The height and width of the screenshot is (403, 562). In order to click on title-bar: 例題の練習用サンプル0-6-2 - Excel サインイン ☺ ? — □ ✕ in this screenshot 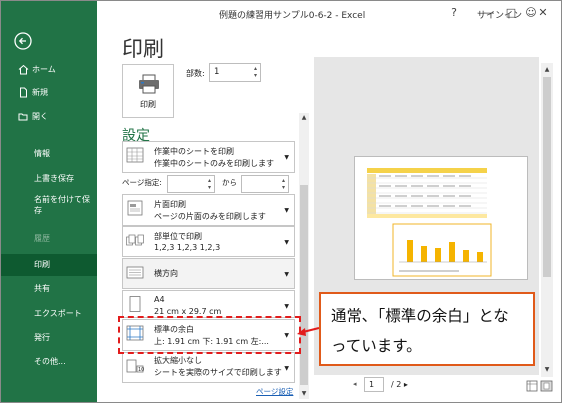, I will do `click(329, 13)`.